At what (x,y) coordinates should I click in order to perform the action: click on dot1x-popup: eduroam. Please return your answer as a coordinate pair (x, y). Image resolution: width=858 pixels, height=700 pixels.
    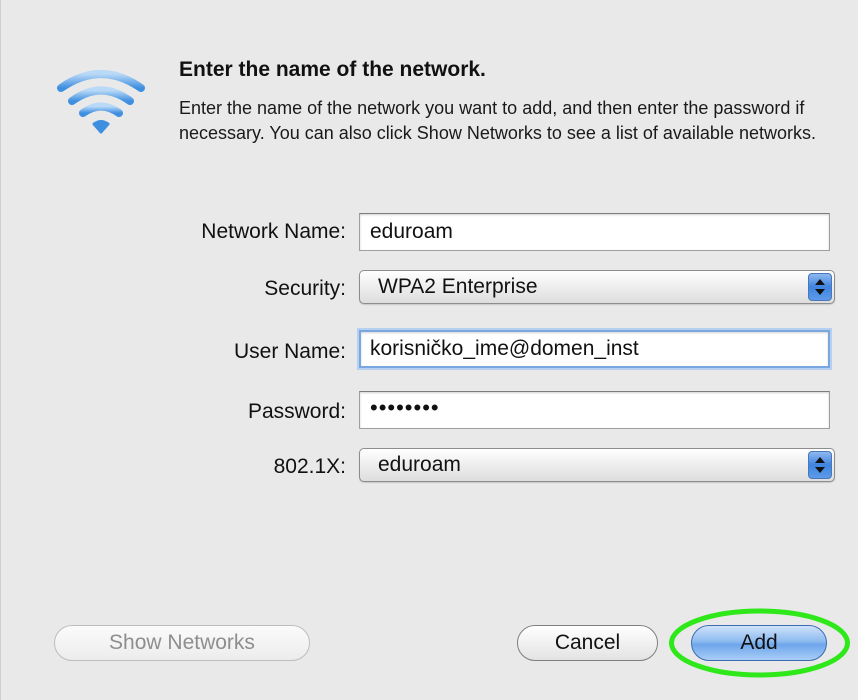
    Looking at the image, I should click on (597, 465).